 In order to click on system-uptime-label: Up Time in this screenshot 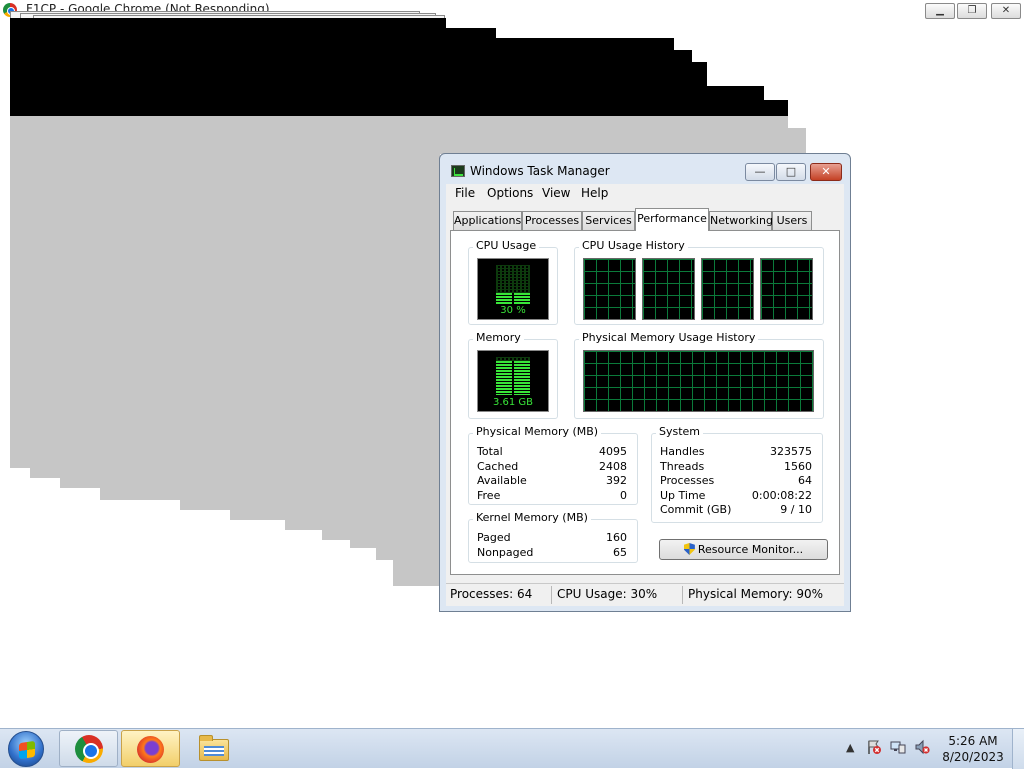, I will do `click(683, 495)`.